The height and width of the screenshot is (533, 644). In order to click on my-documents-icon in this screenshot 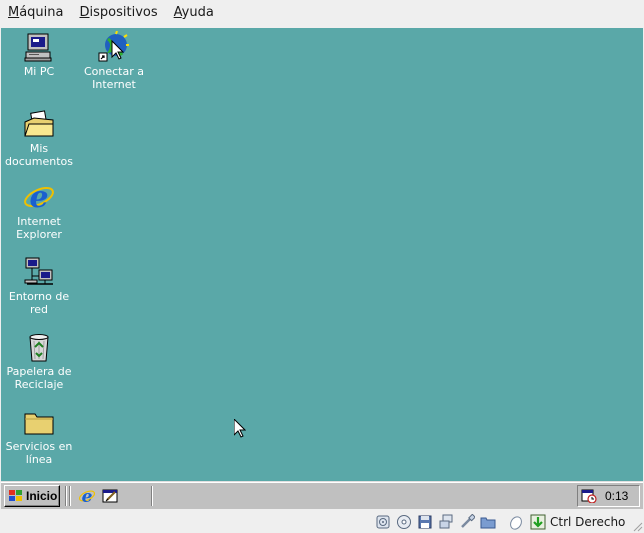, I will do `click(39, 123)`.